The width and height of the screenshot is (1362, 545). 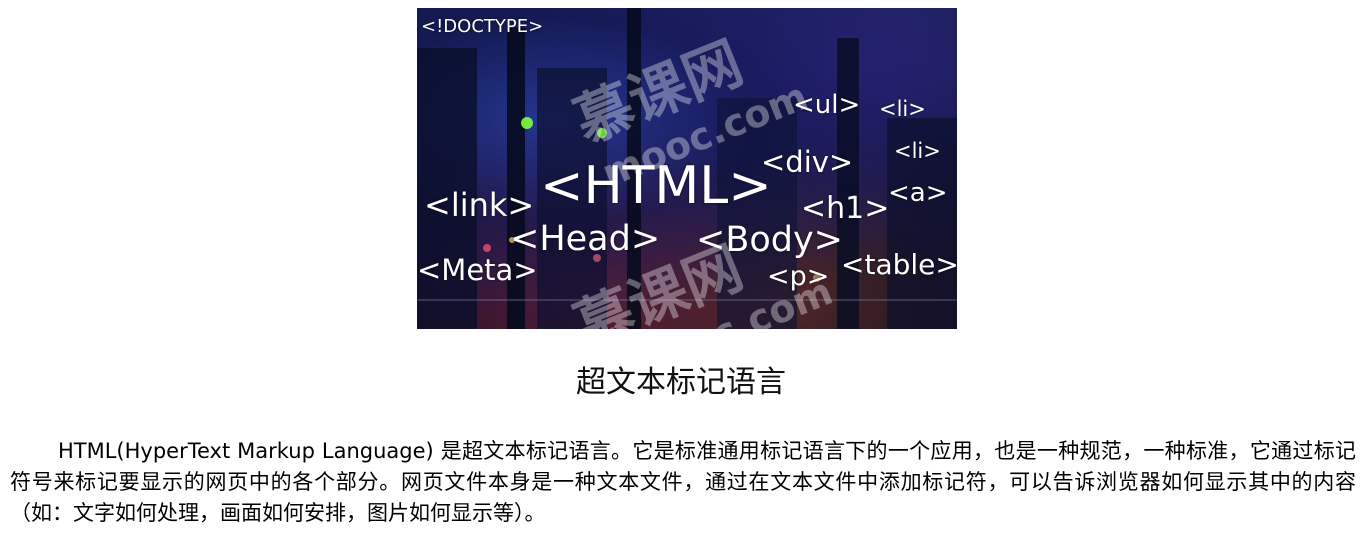 I want to click on tag-link: <link>, so click(x=479, y=205).